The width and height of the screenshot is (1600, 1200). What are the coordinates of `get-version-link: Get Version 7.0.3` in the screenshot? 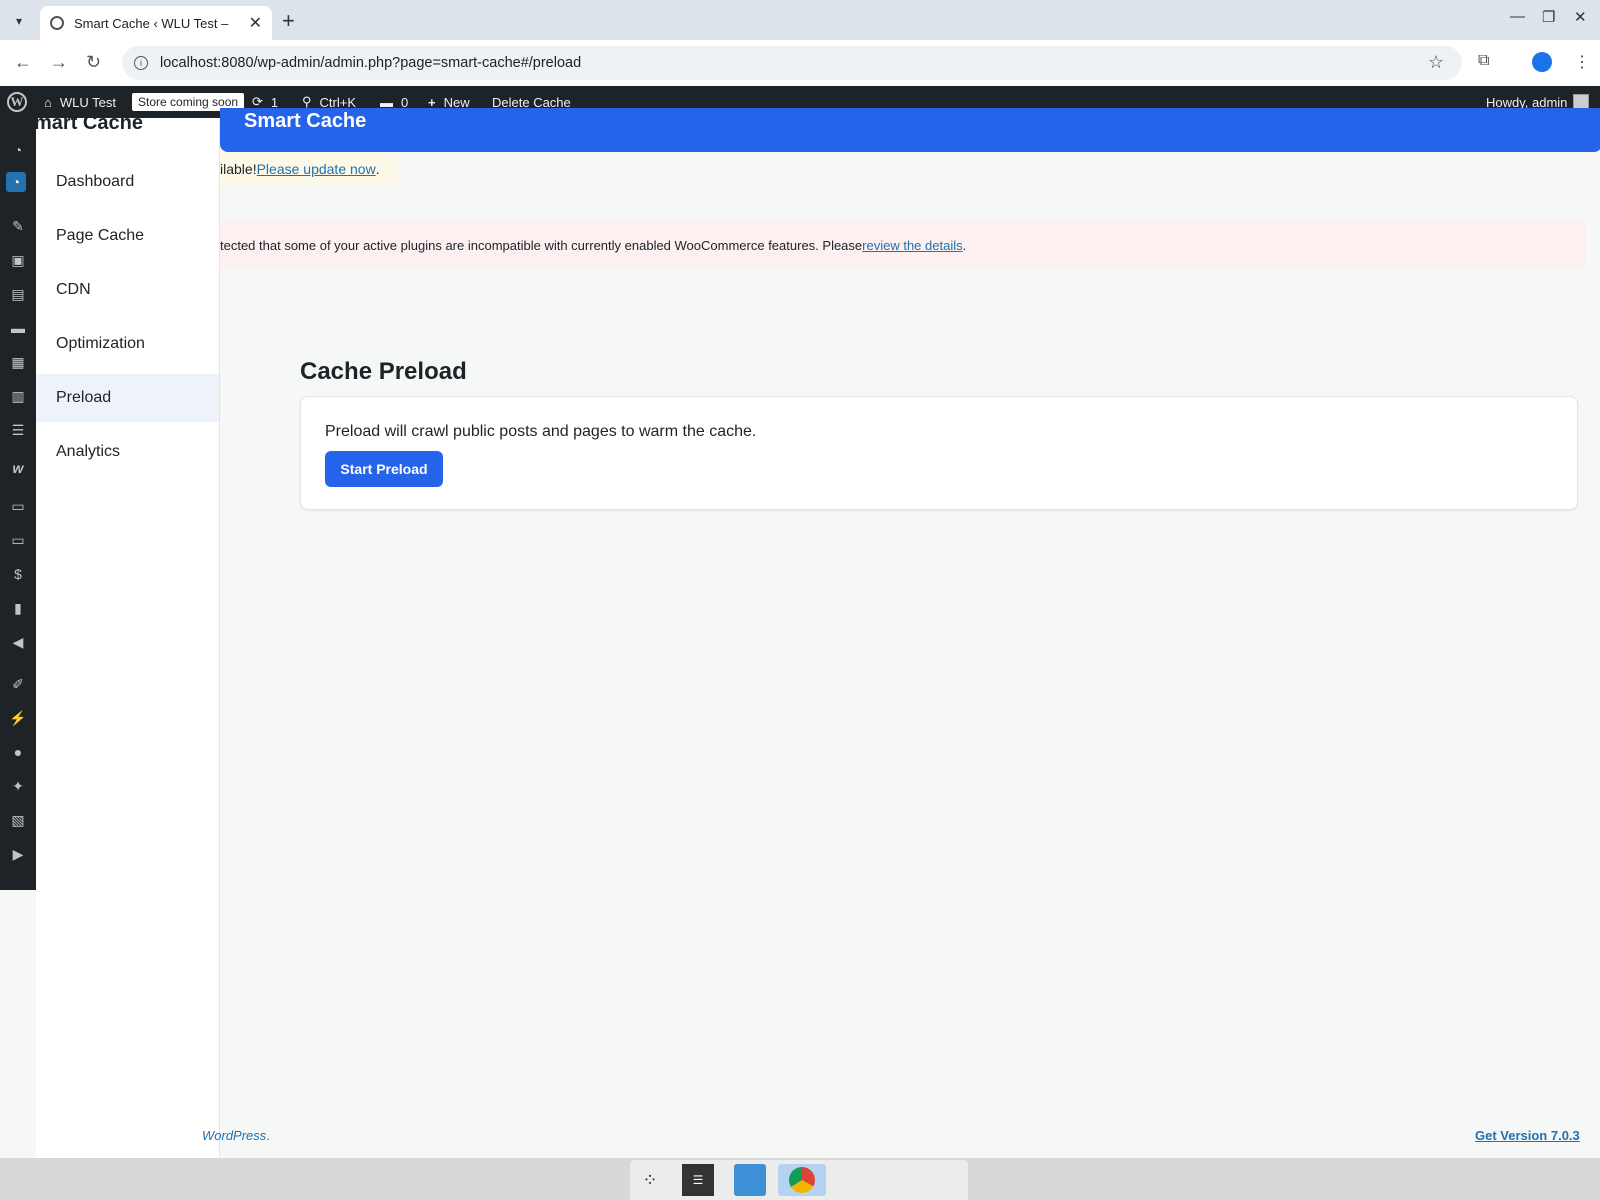 It's located at (1527, 1135).